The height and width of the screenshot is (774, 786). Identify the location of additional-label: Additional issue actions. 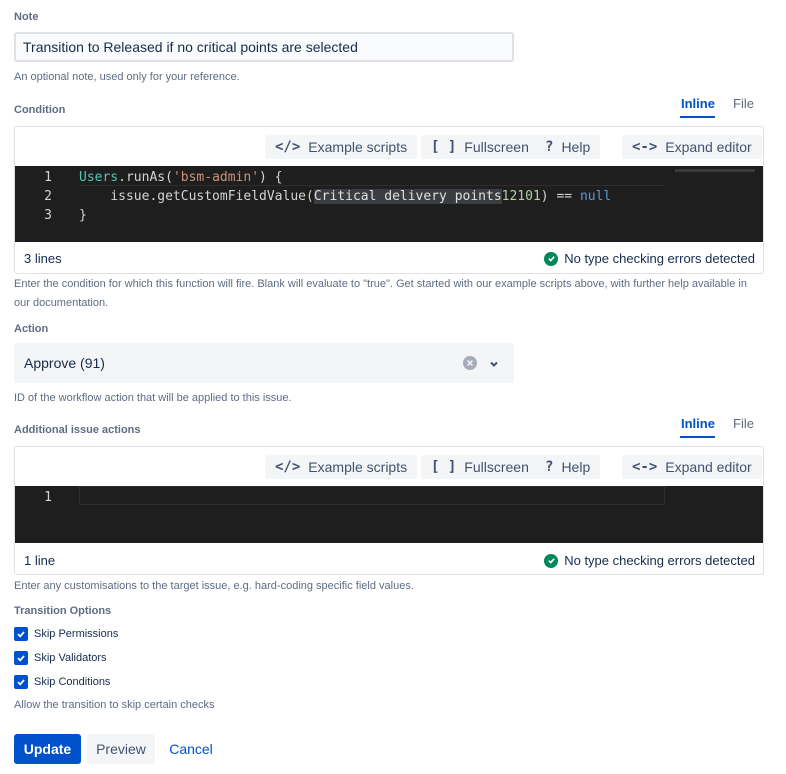
(77, 430).